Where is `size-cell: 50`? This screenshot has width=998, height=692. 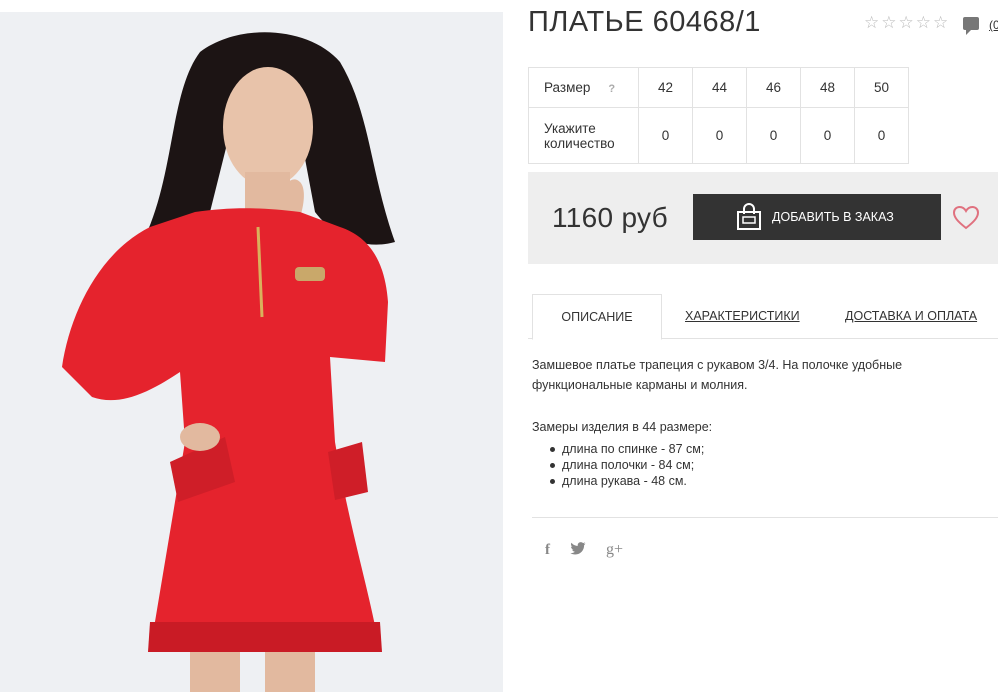
size-cell: 50 is located at coordinates (881, 87).